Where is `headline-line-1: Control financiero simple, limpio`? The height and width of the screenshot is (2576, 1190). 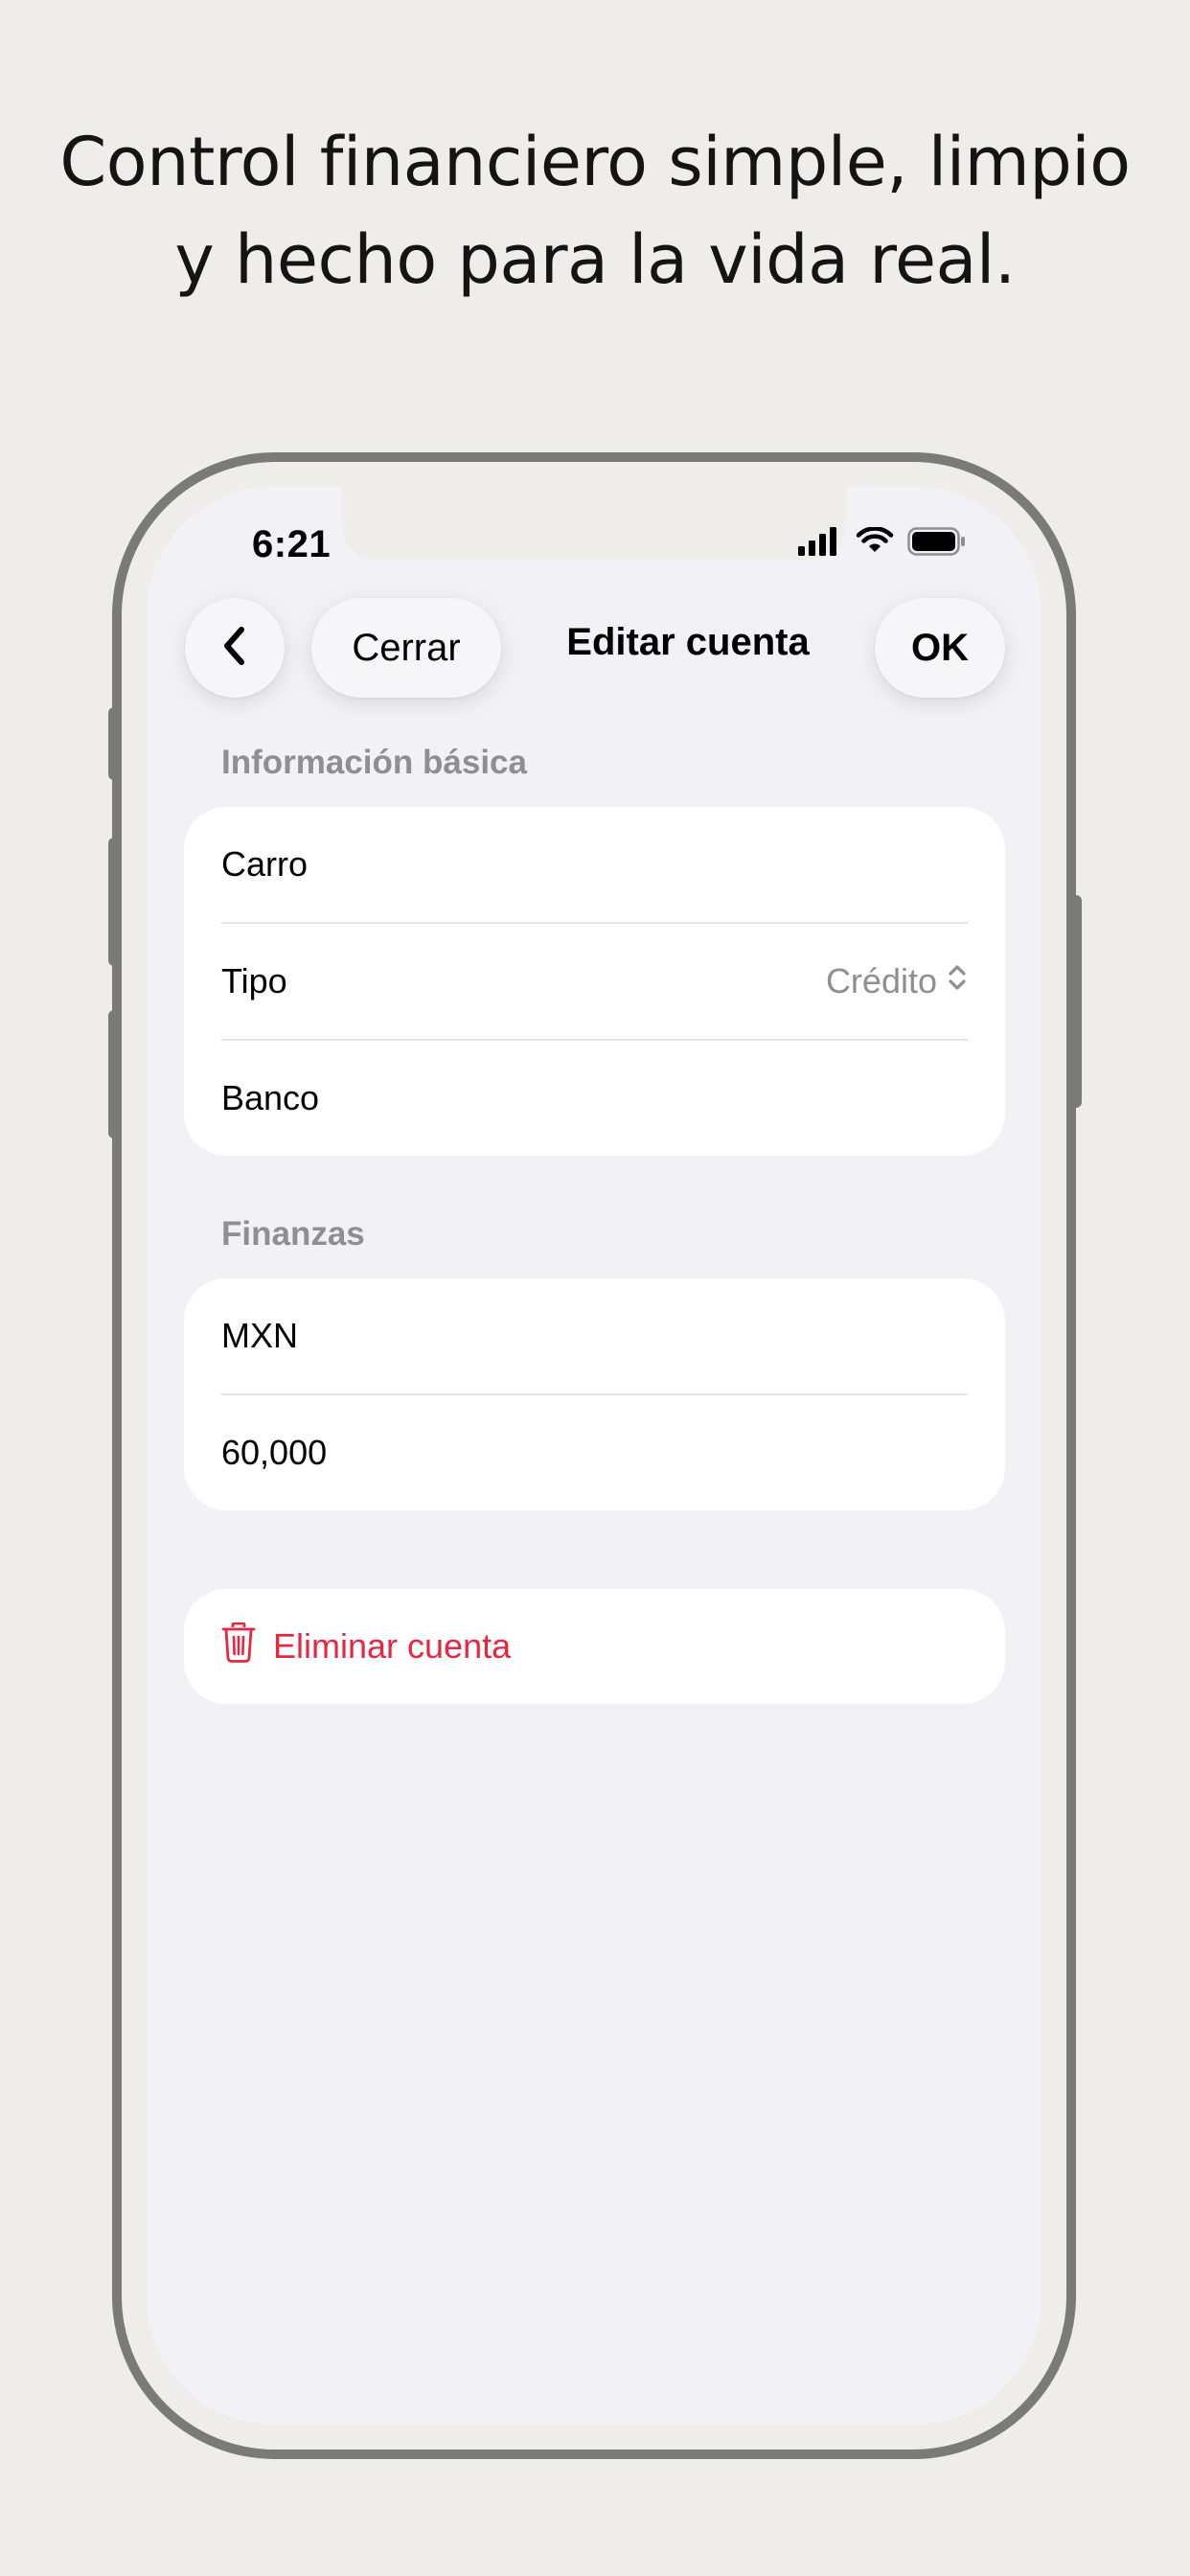 headline-line-1: Control financiero simple, limpio is located at coordinates (595, 162).